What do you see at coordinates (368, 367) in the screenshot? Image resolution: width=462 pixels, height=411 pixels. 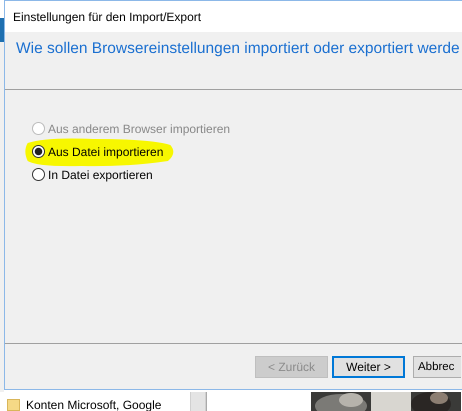 I see `next-button: Weiter >` at bounding box center [368, 367].